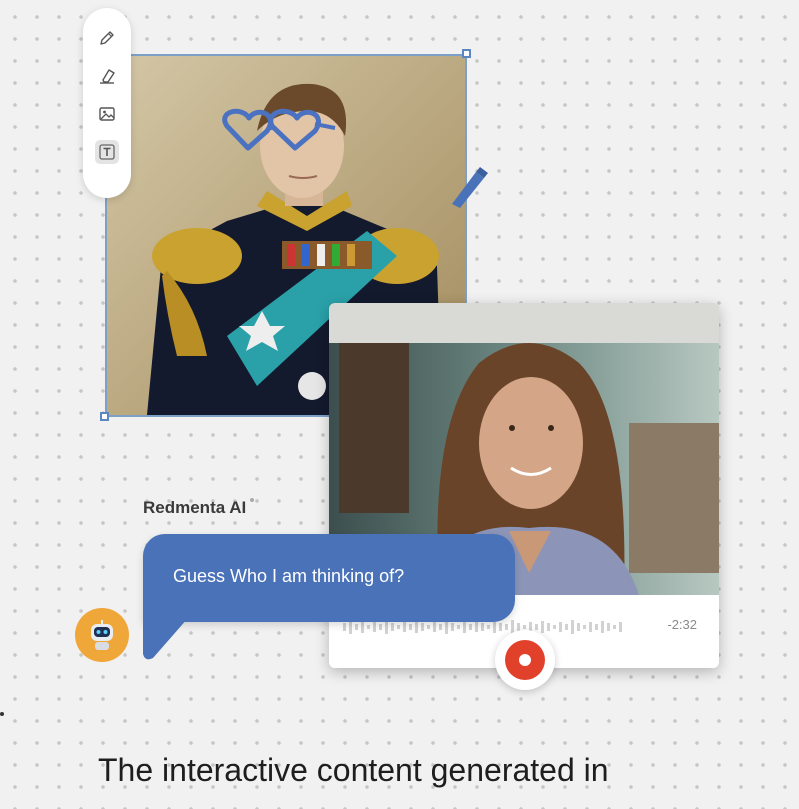  What do you see at coordinates (466, 53) in the screenshot?
I see `resize-handle-top-right` at bounding box center [466, 53].